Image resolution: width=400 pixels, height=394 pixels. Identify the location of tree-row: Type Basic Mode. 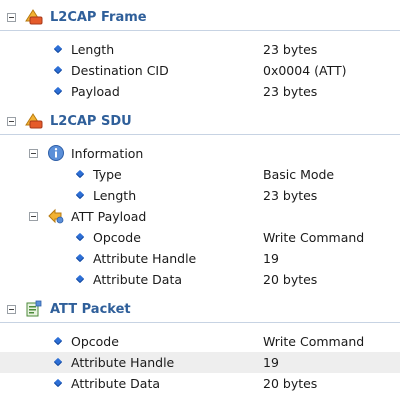
(200, 174).